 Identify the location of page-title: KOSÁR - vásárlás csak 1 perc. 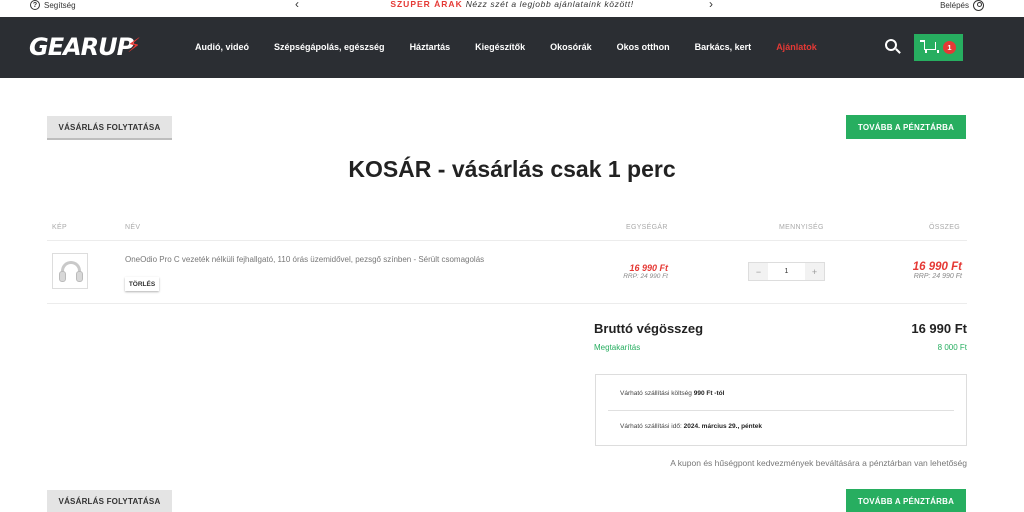
(512, 169).